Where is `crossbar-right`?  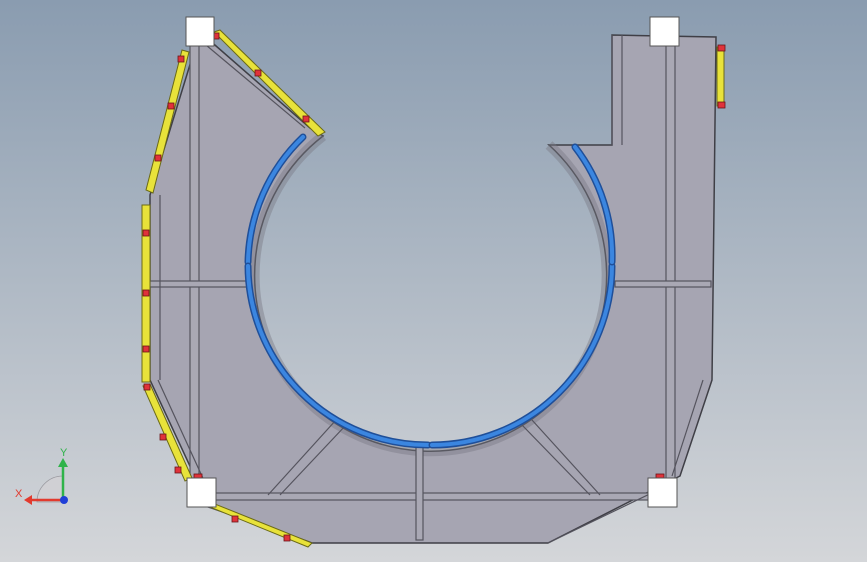 crossbar-right is located at coordinates (663, 284).